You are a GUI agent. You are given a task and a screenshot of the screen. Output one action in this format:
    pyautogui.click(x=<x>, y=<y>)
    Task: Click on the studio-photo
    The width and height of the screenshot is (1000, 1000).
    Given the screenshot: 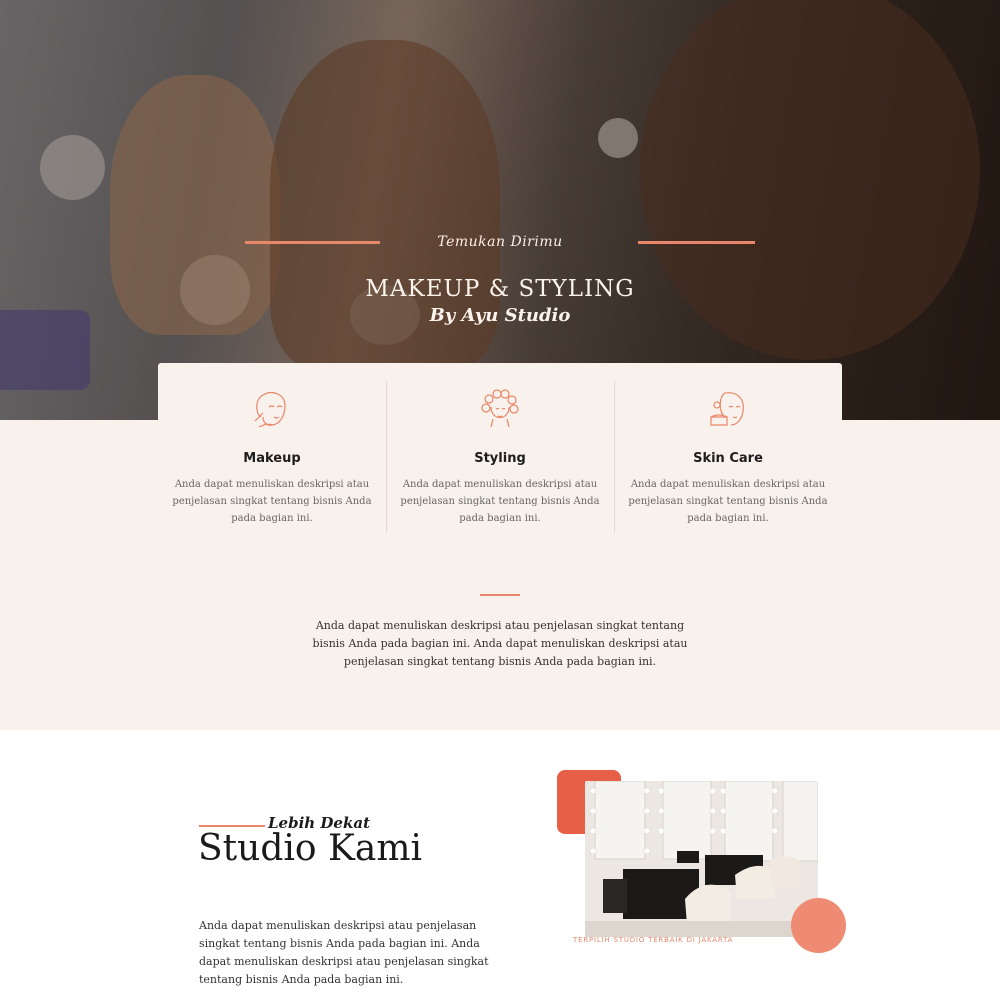 What is the action you would take?
    pyautogui.click(x=701, y=859)
    